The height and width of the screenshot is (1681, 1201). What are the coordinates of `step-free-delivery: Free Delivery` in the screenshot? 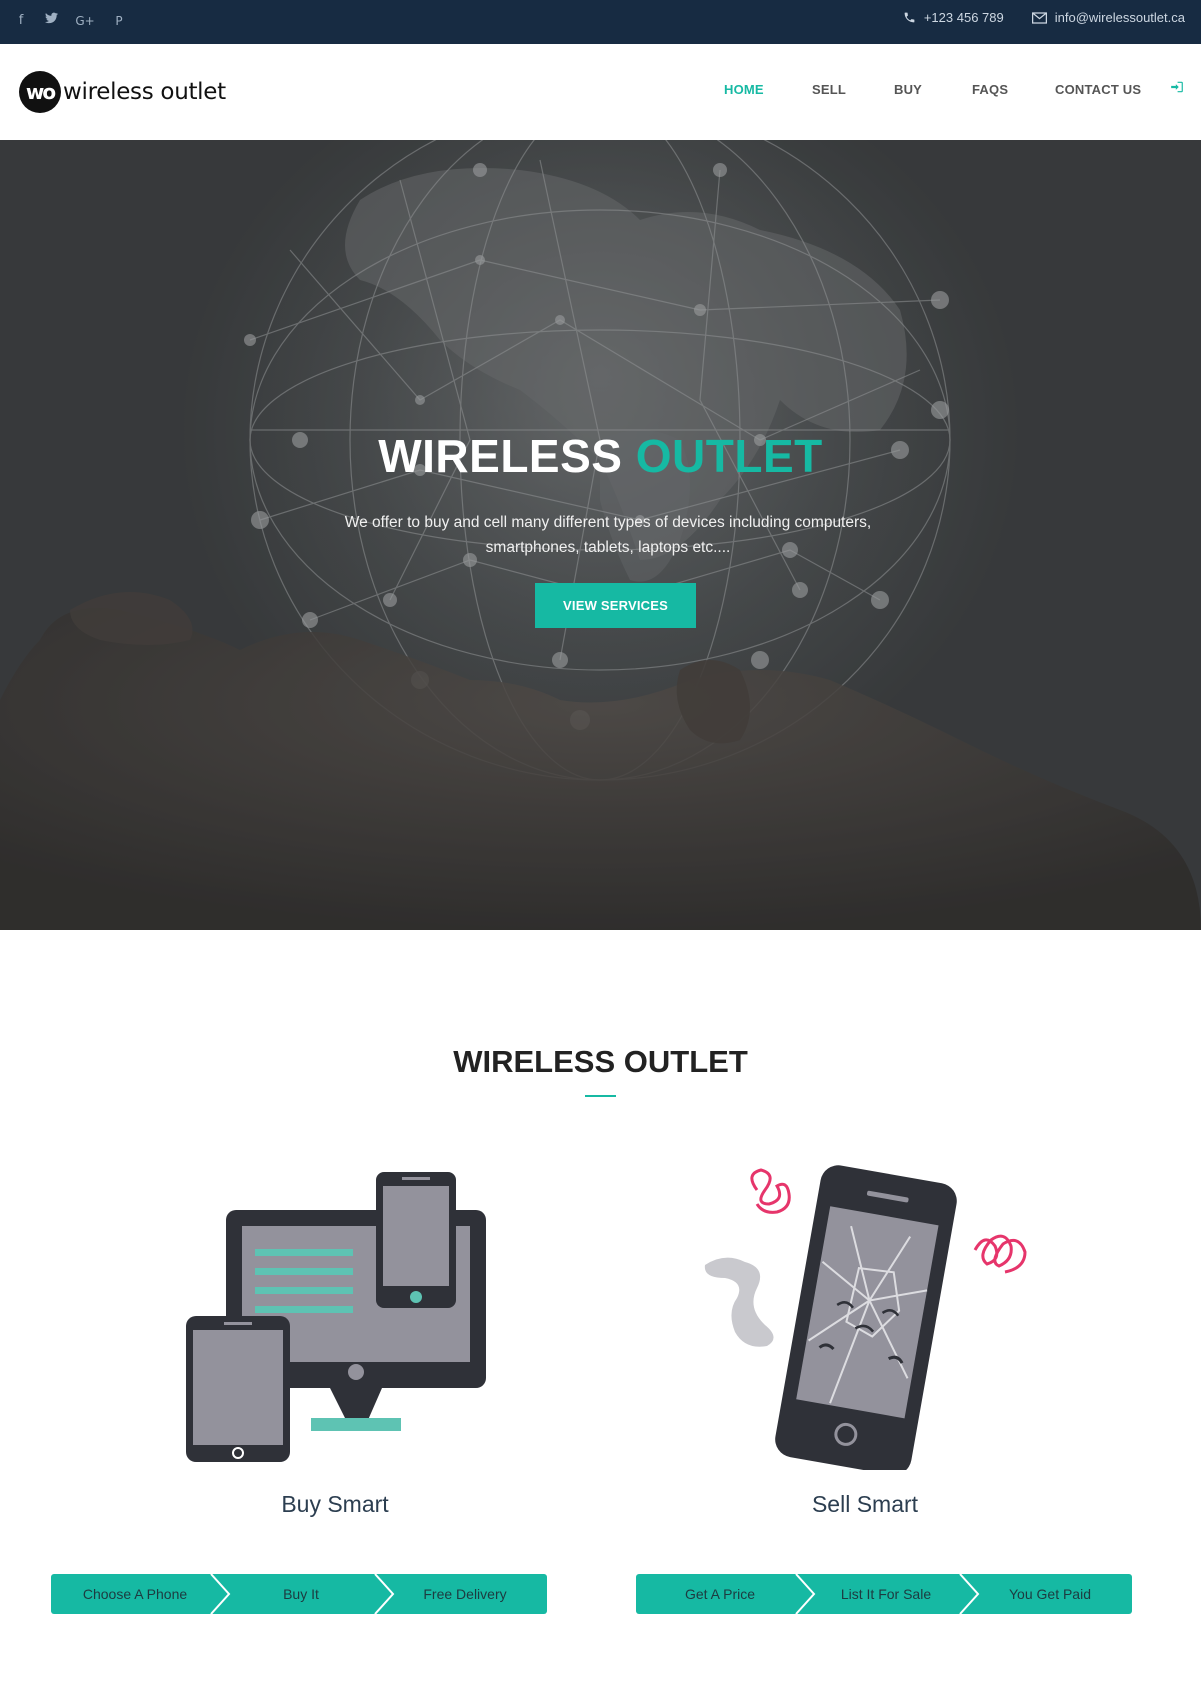 It's located at (465, 1594).